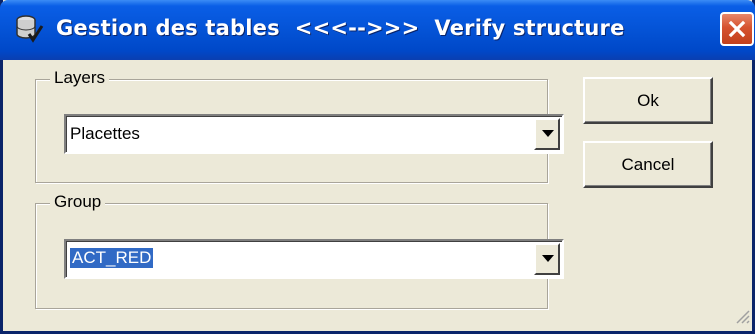 This screenshot has width=755, height=334. What do you see at coordinates (737, 29) in the screenshot?
I see `close-button` at bounding box center [737, 29].